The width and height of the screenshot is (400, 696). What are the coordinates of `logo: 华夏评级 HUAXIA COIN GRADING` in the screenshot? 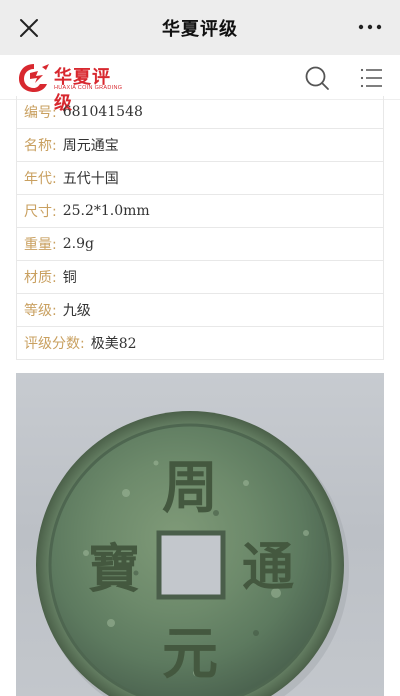 It's located at (71, 87).